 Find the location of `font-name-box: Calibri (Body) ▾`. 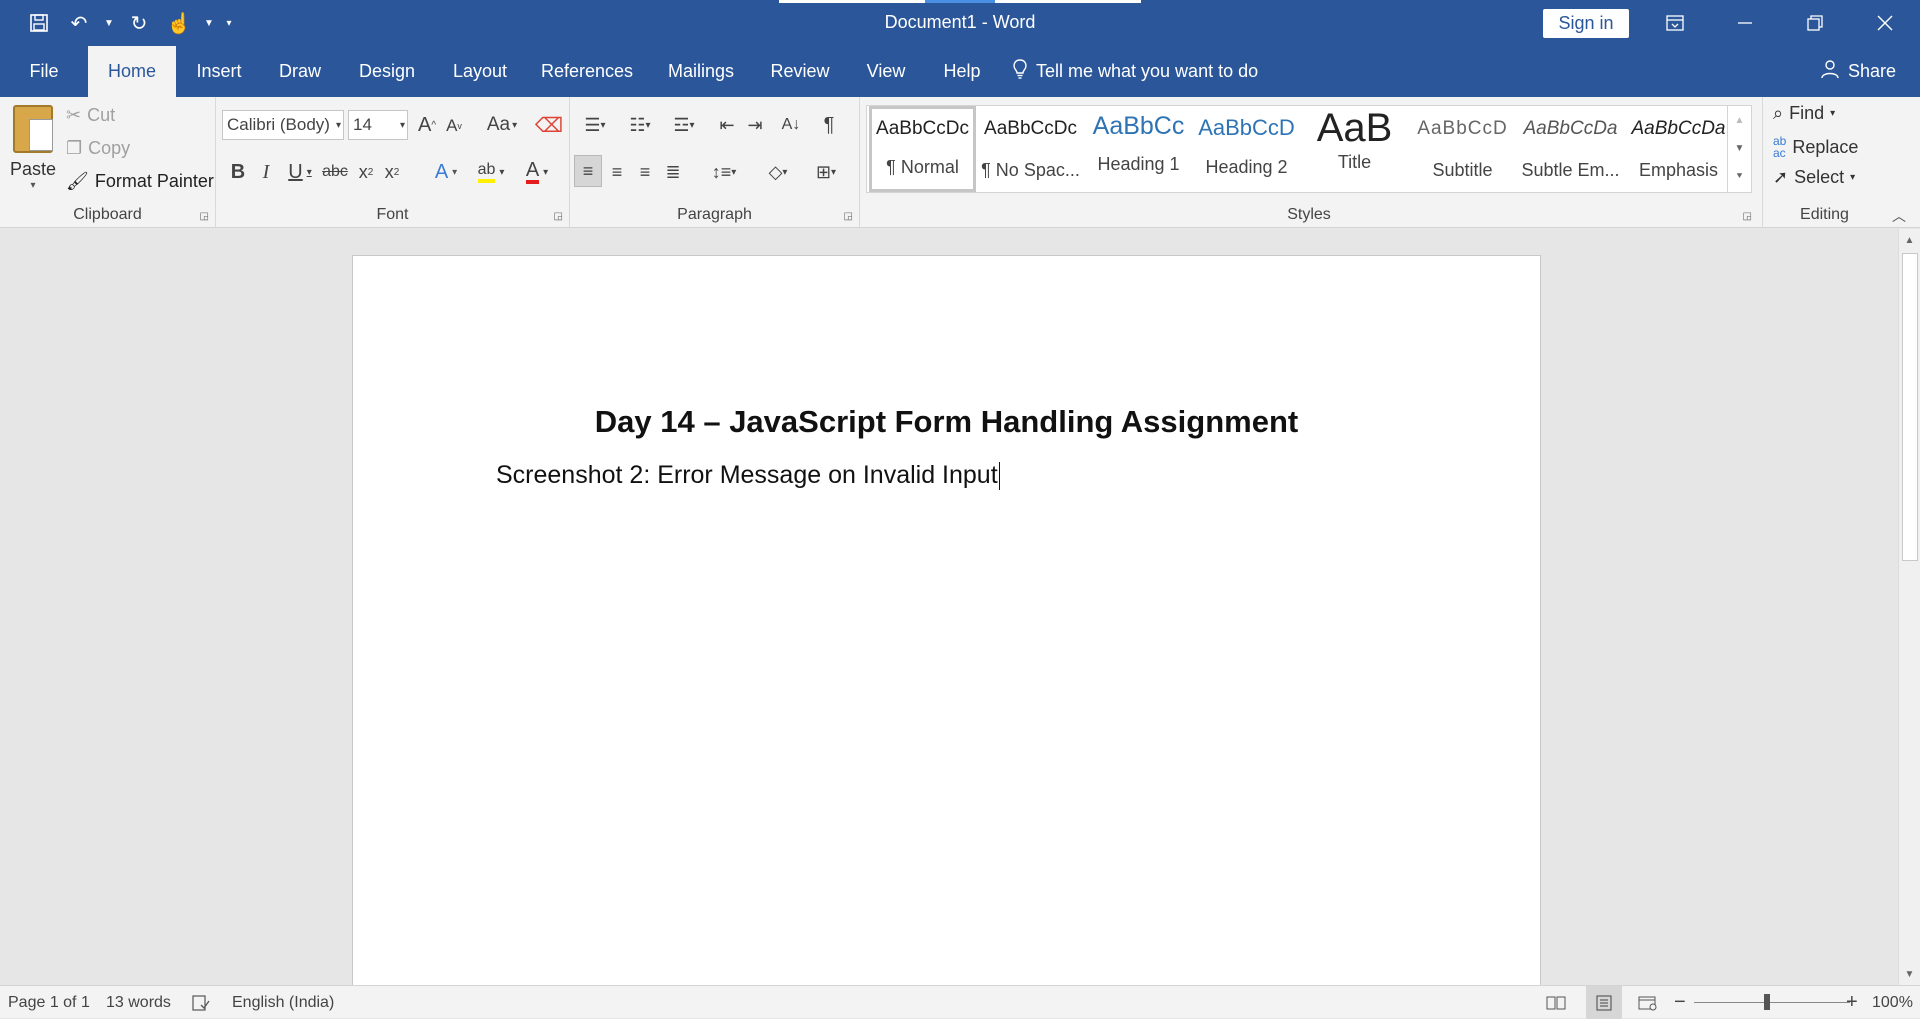

font-name-box: Calibri (Body) ▾ is located at coordinates (283, 125).